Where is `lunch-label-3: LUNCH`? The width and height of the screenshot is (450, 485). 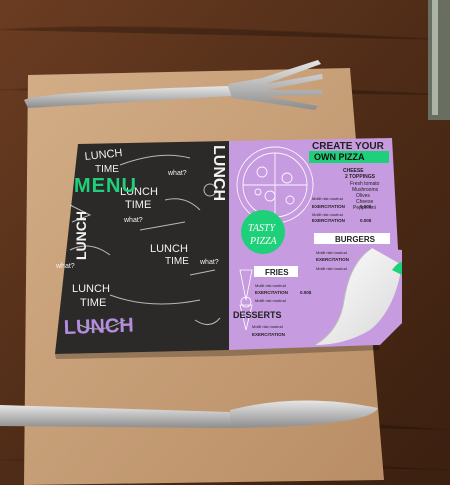 lunch-label-3: LUNCH is located at coordinates (169, 249).